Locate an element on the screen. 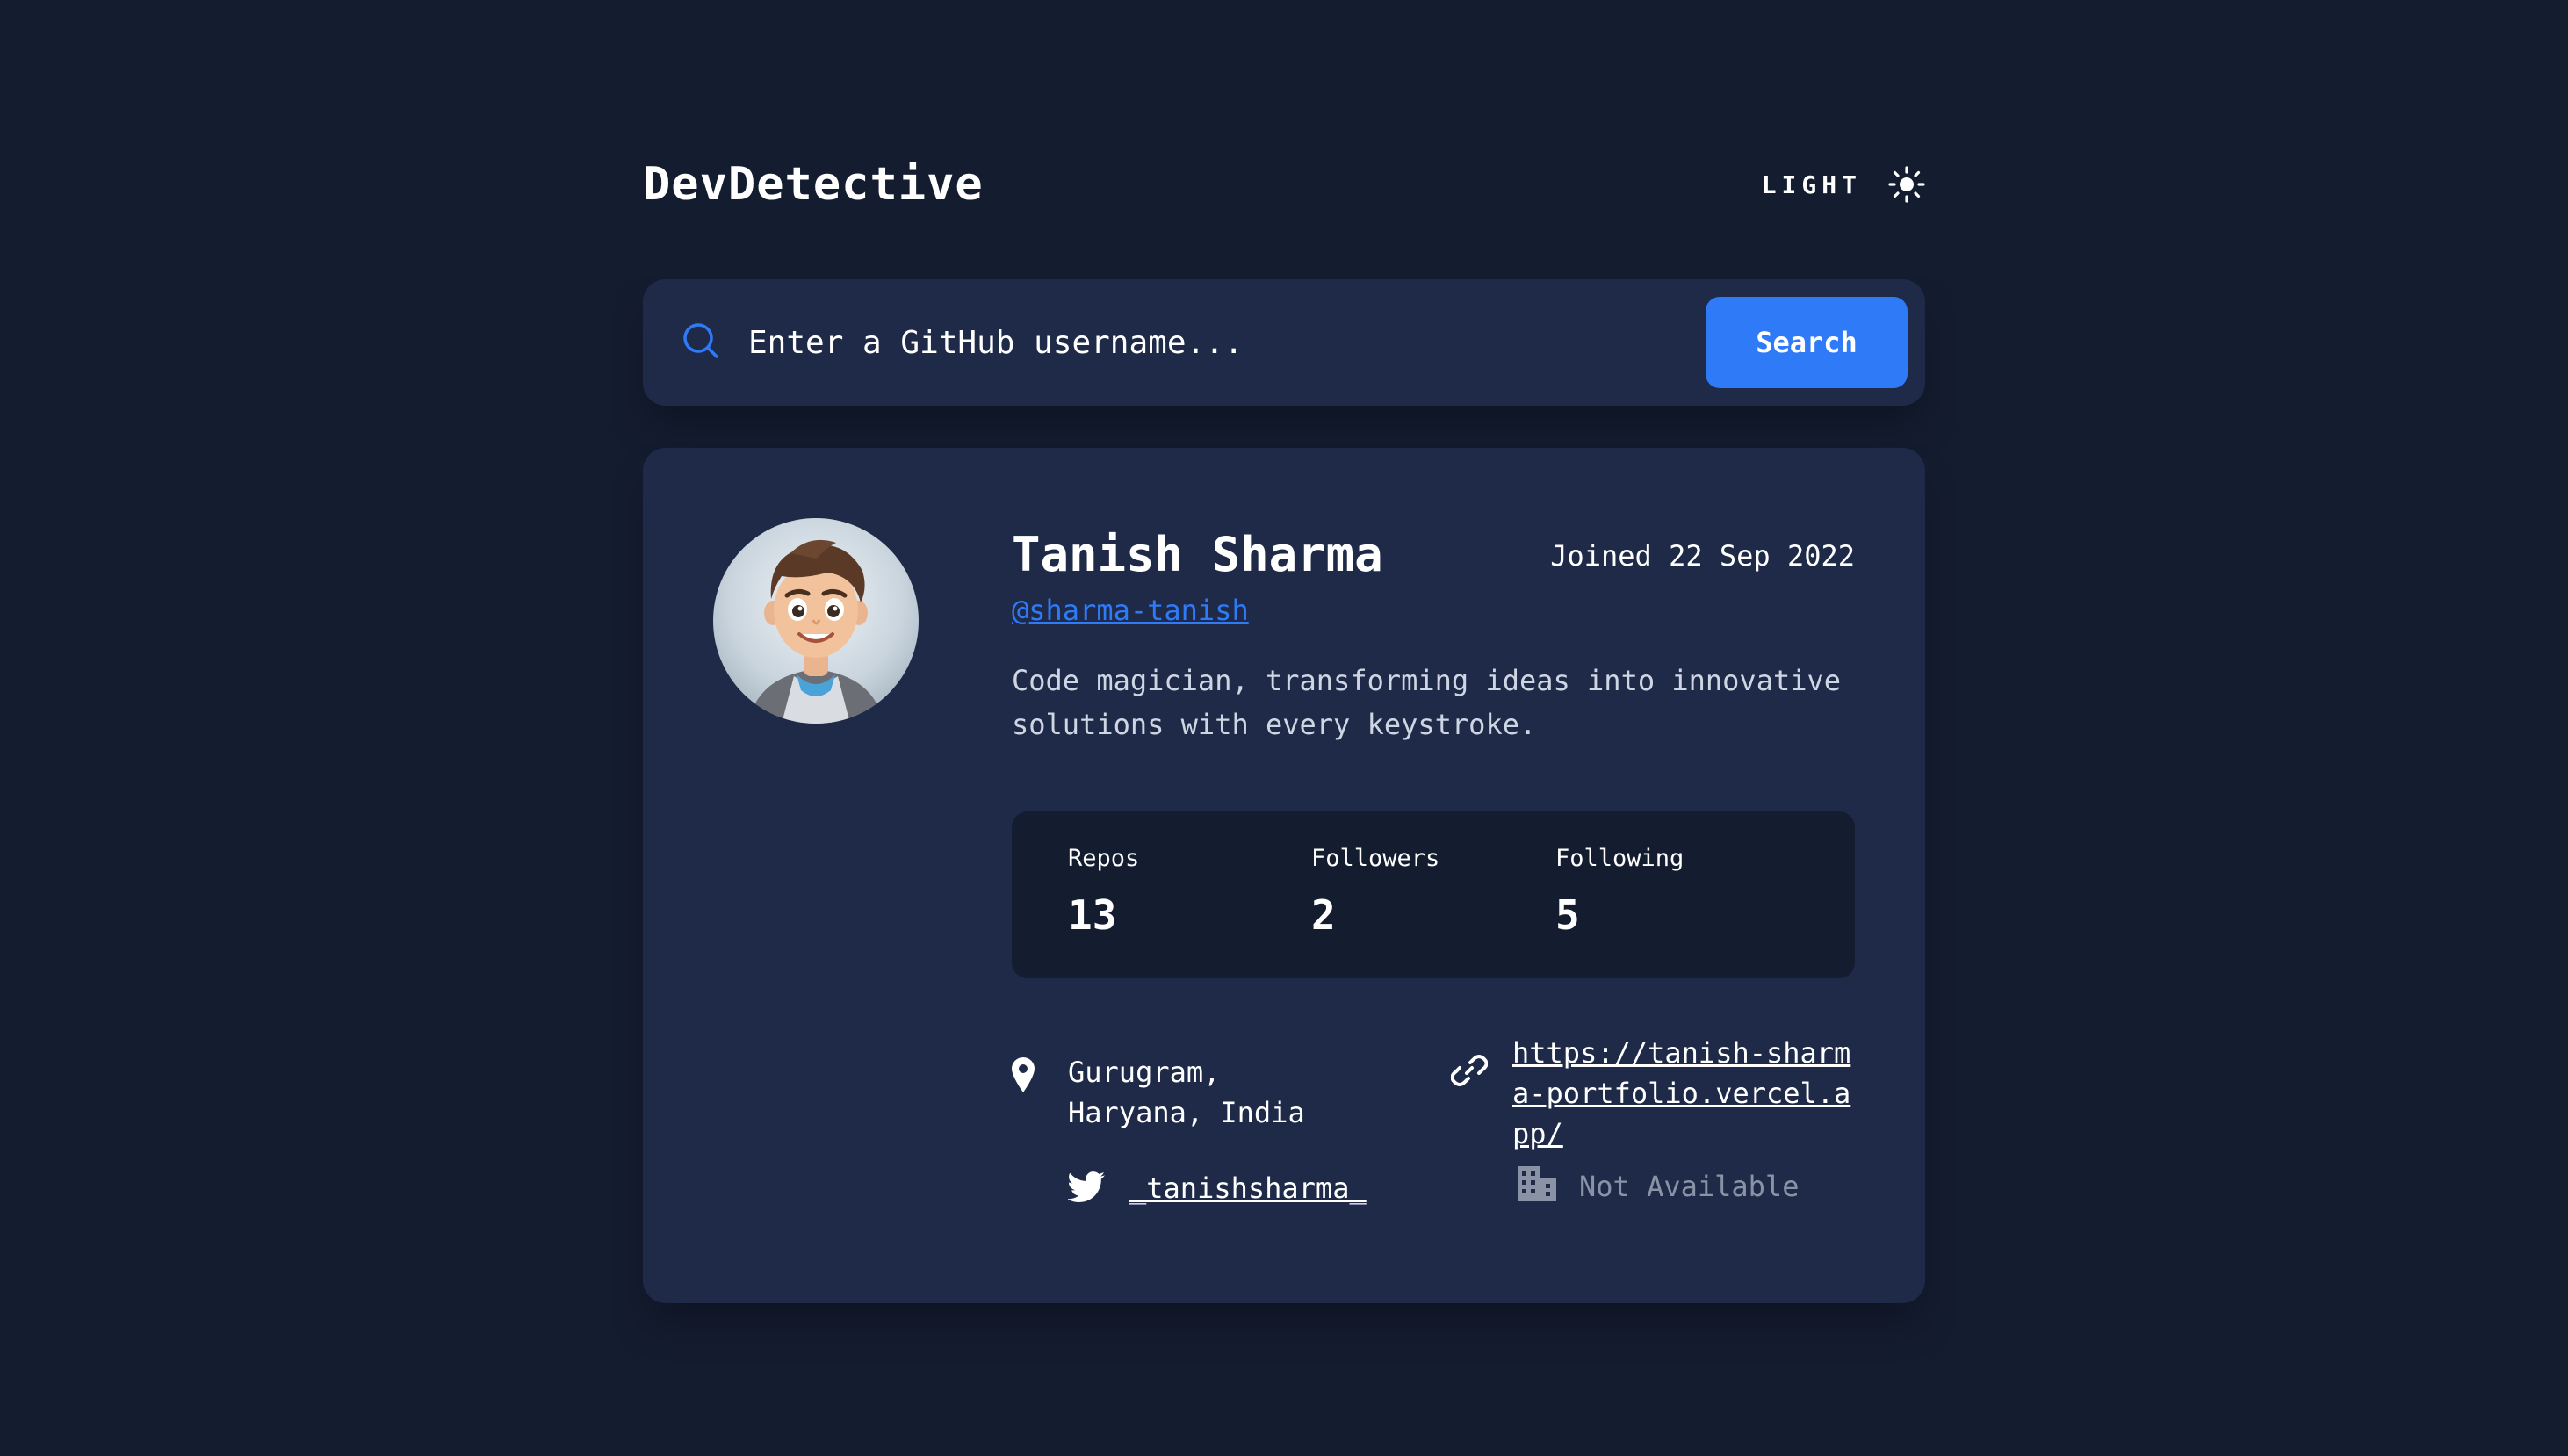  avatar is located at coordinates (816, 621).